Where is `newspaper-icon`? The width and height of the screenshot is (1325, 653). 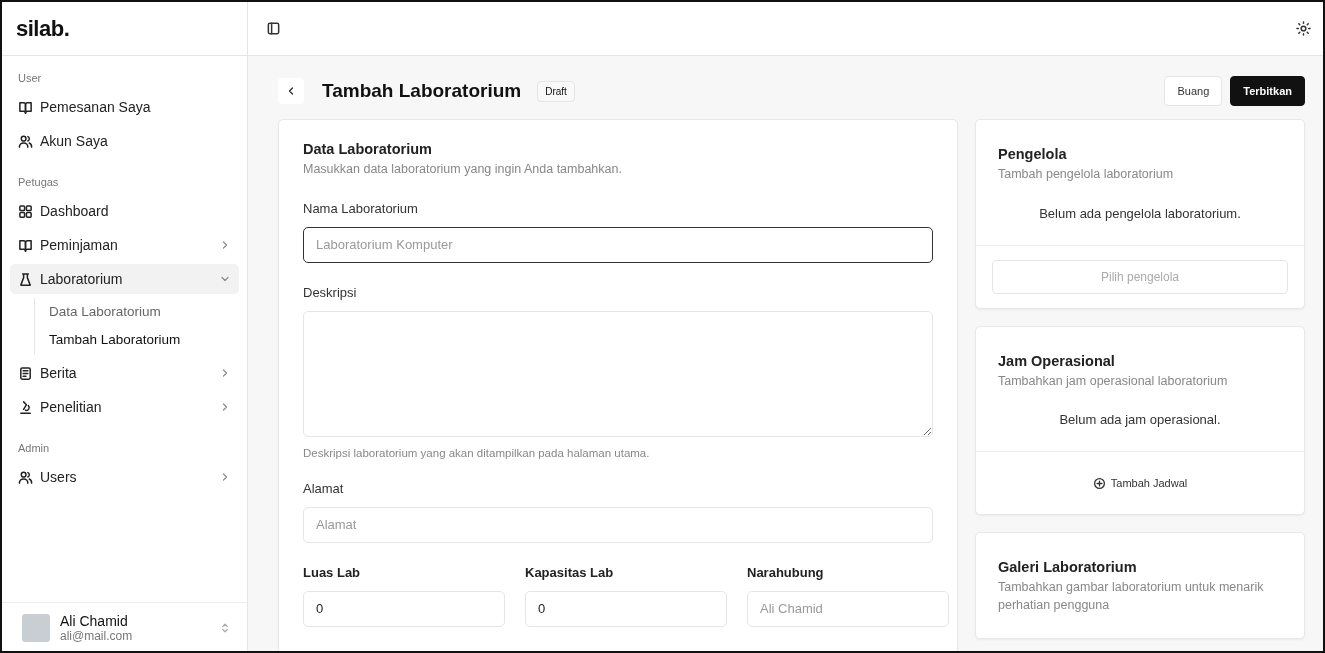
newspaper-icon is located at coordinates (25, 373).